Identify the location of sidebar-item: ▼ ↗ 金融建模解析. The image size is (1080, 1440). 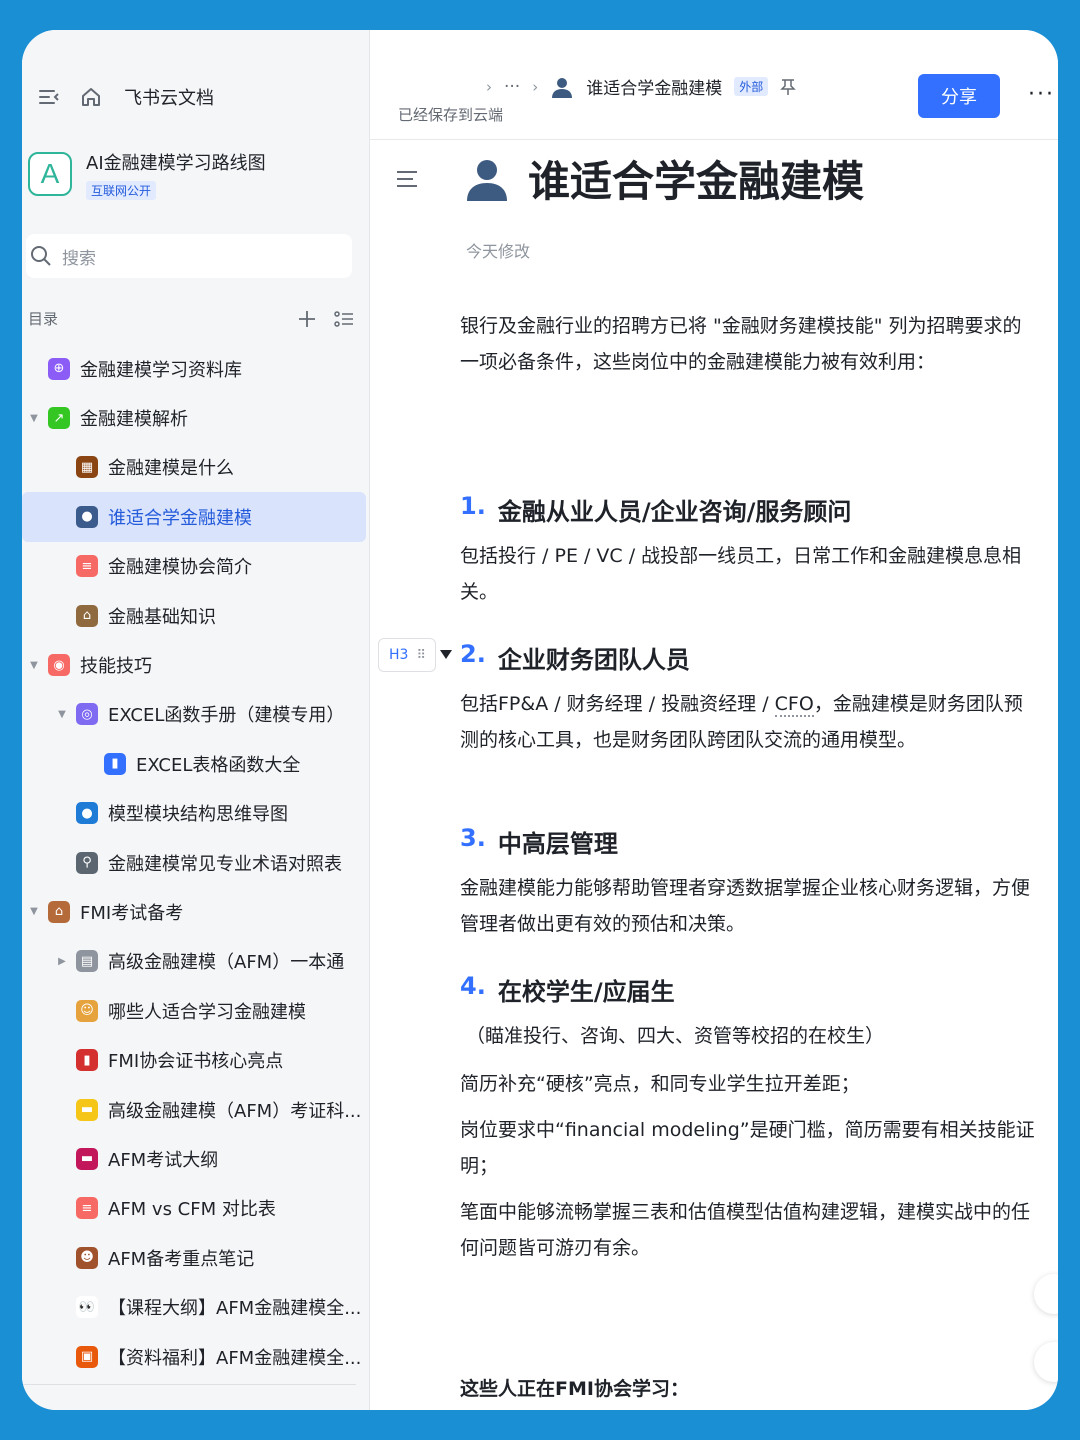
(196, 417).